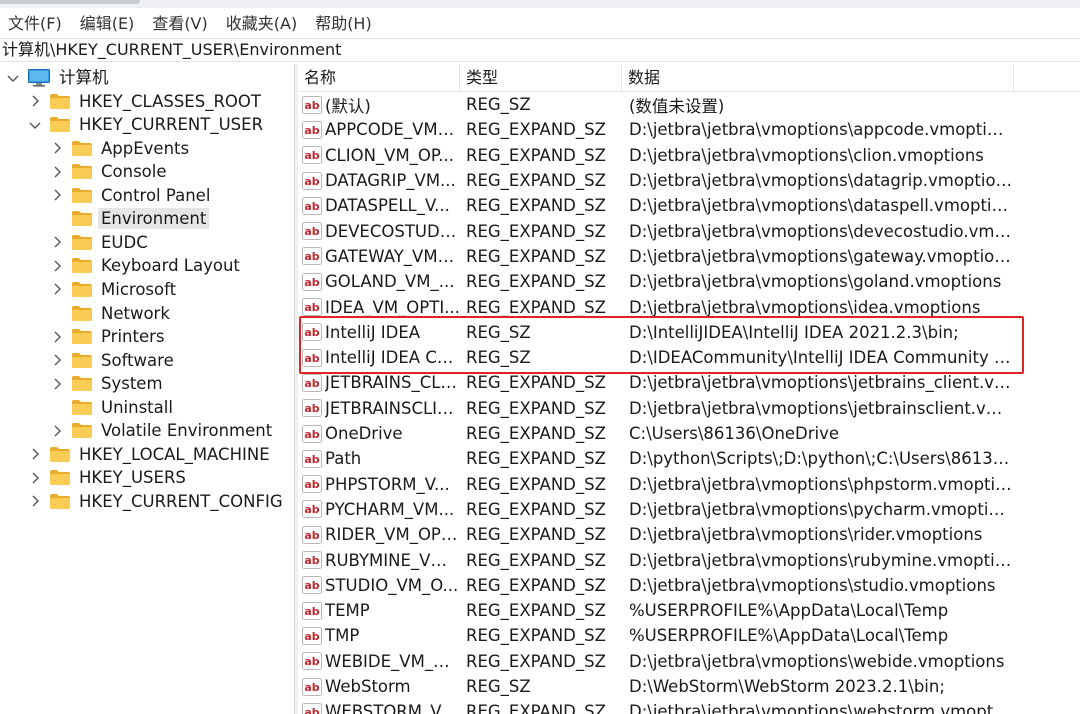 This screenshot has height=714, width=1080. Describe the element at coordinates (154, 219) in the screenshot. I see `tree-node-label: Environment` at that location.